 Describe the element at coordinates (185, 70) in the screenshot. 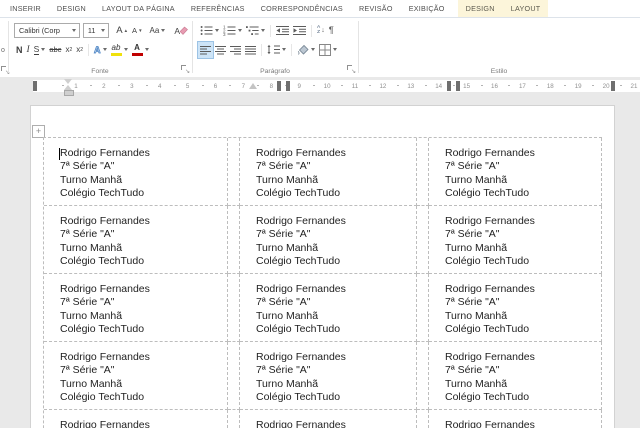

I see `font-dialog-launcher-icon: ↘` at that location.